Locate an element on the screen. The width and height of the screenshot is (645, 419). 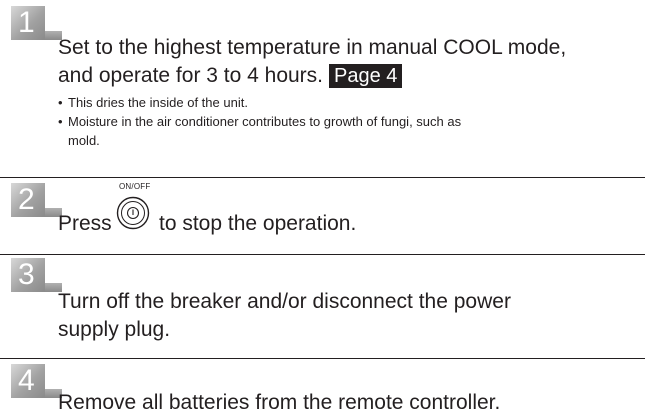
on-off-label: ON/OFF is located at coordinates (135, 186).